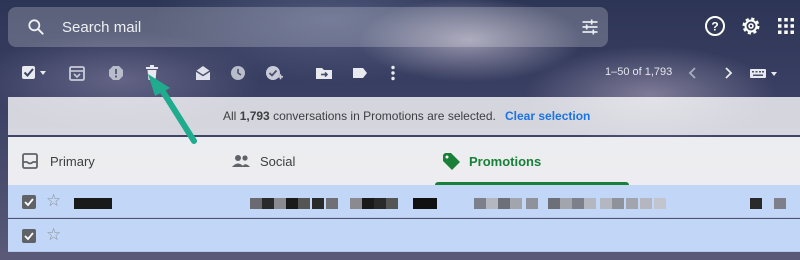 This screenshot has height=260, width=800. Describe the element at coordinates (505, 161) in the screenshot. I see `tab-promotions-label: Promotions` at that location.